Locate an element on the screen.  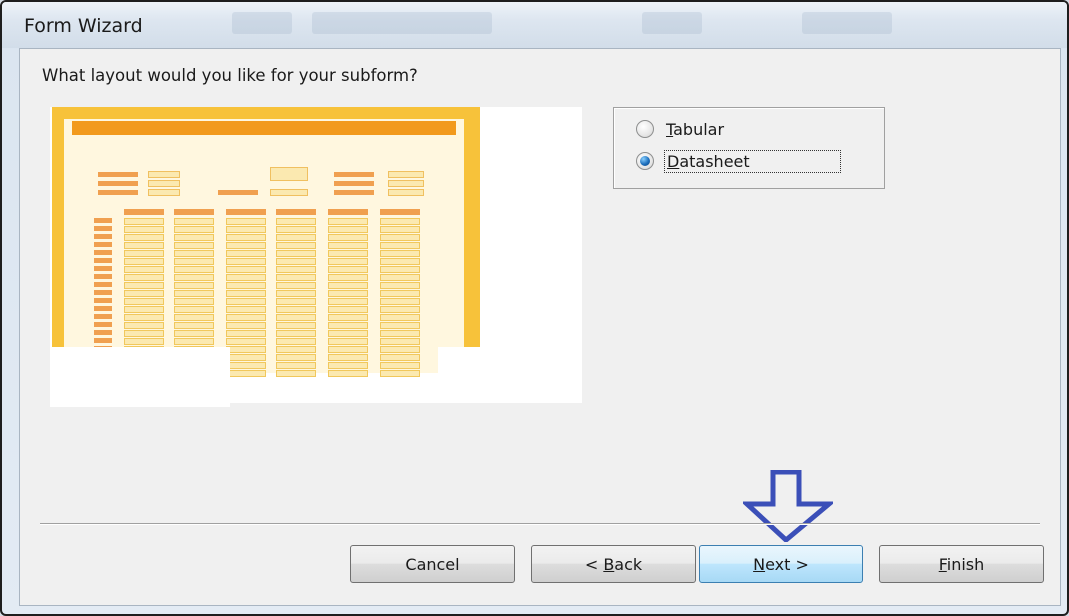
title-bar: Form Wizard is located at coordinates (534, 25).